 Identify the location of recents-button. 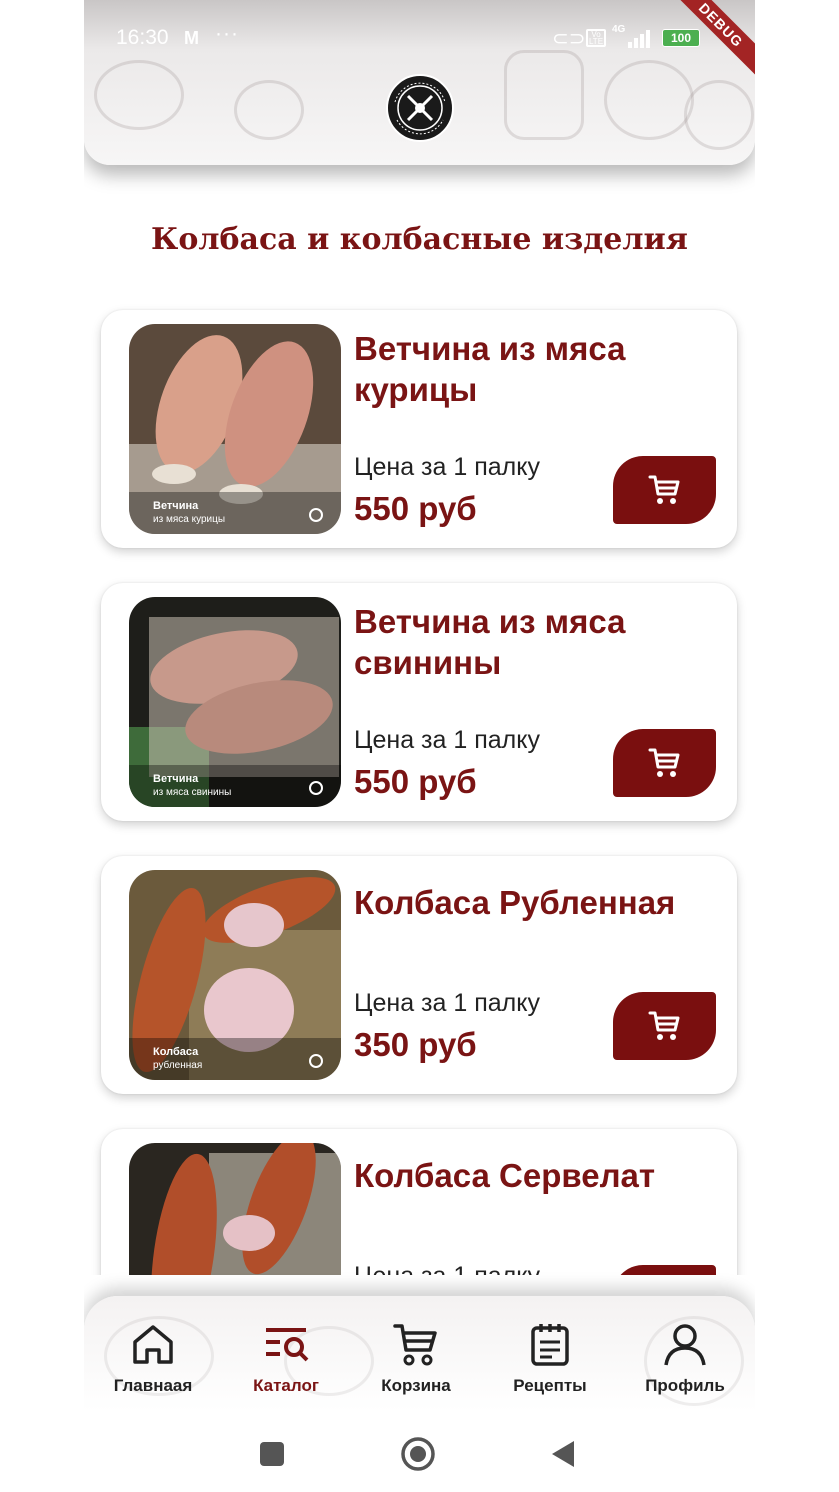
(272, 1454).